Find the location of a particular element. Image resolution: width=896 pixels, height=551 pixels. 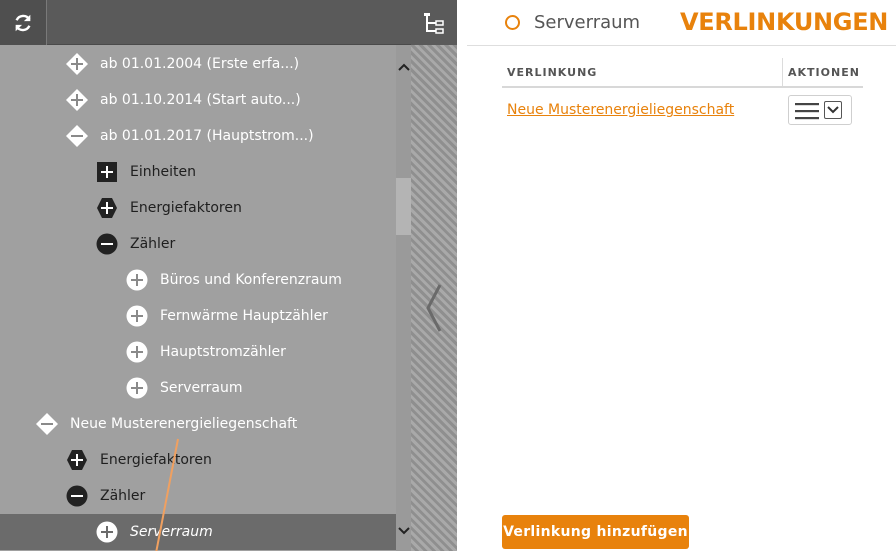

add-link-button: Verlinkung hinzufügen is located at coordinates (595, 532).